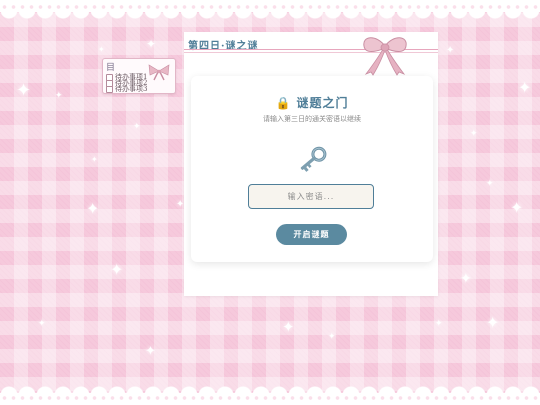 The image size is (540, 405). What do you see at coordinates (312, 119) in the screenshot?
I see `card-subtitle: 请输入第三日的通关密语以继续` at bounding box center [312, 119].